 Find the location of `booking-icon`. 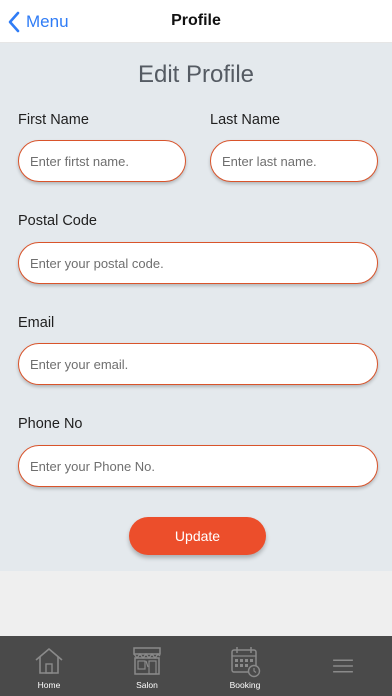

booking-icon is located at coordinates (246, 662).